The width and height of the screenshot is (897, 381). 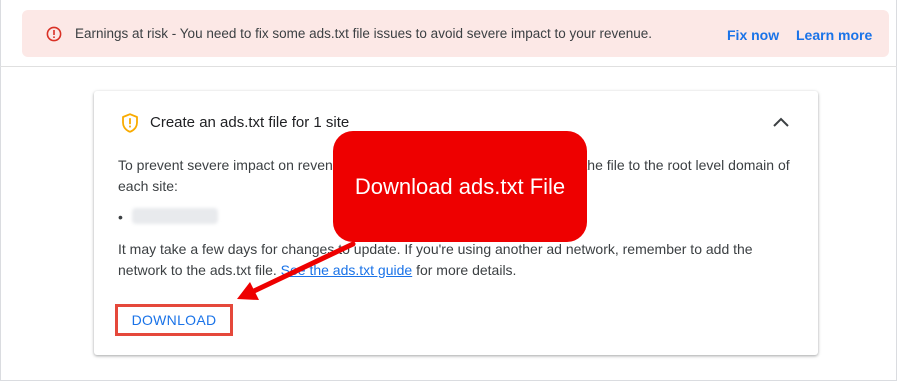 I want to click on note-text-end: for more details., so click(x=466, y=270).